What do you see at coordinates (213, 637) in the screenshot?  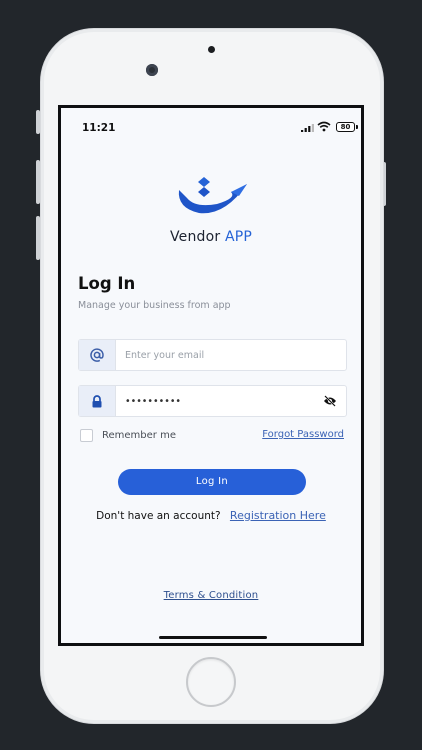 I see `home-indicator` at bounding box center [213, 637].